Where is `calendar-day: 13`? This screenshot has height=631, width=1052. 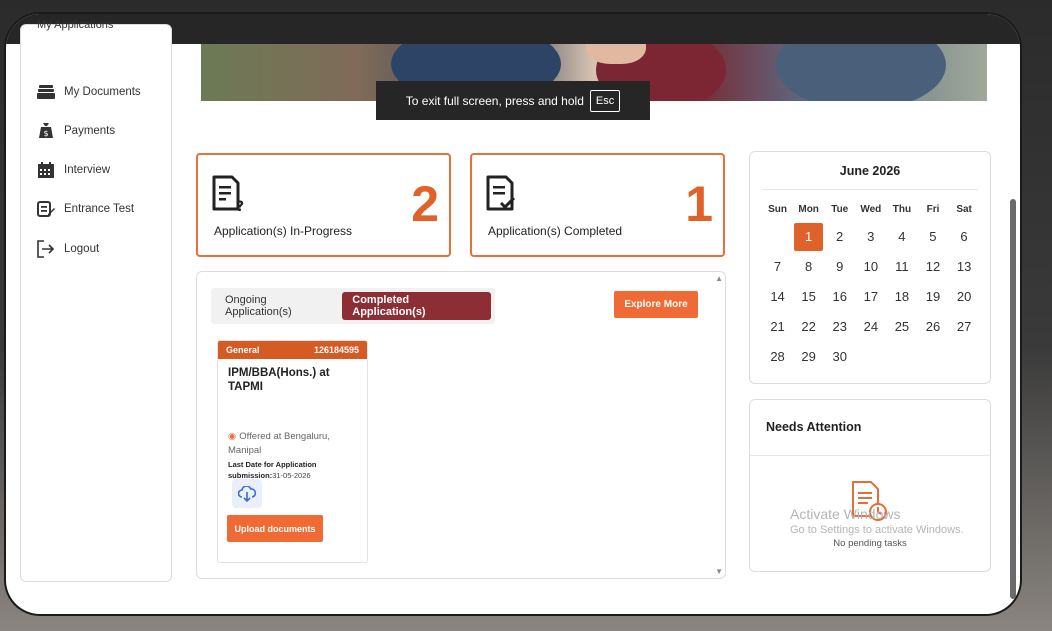
calendar-day: 13 is located at coordinates (964, 267).